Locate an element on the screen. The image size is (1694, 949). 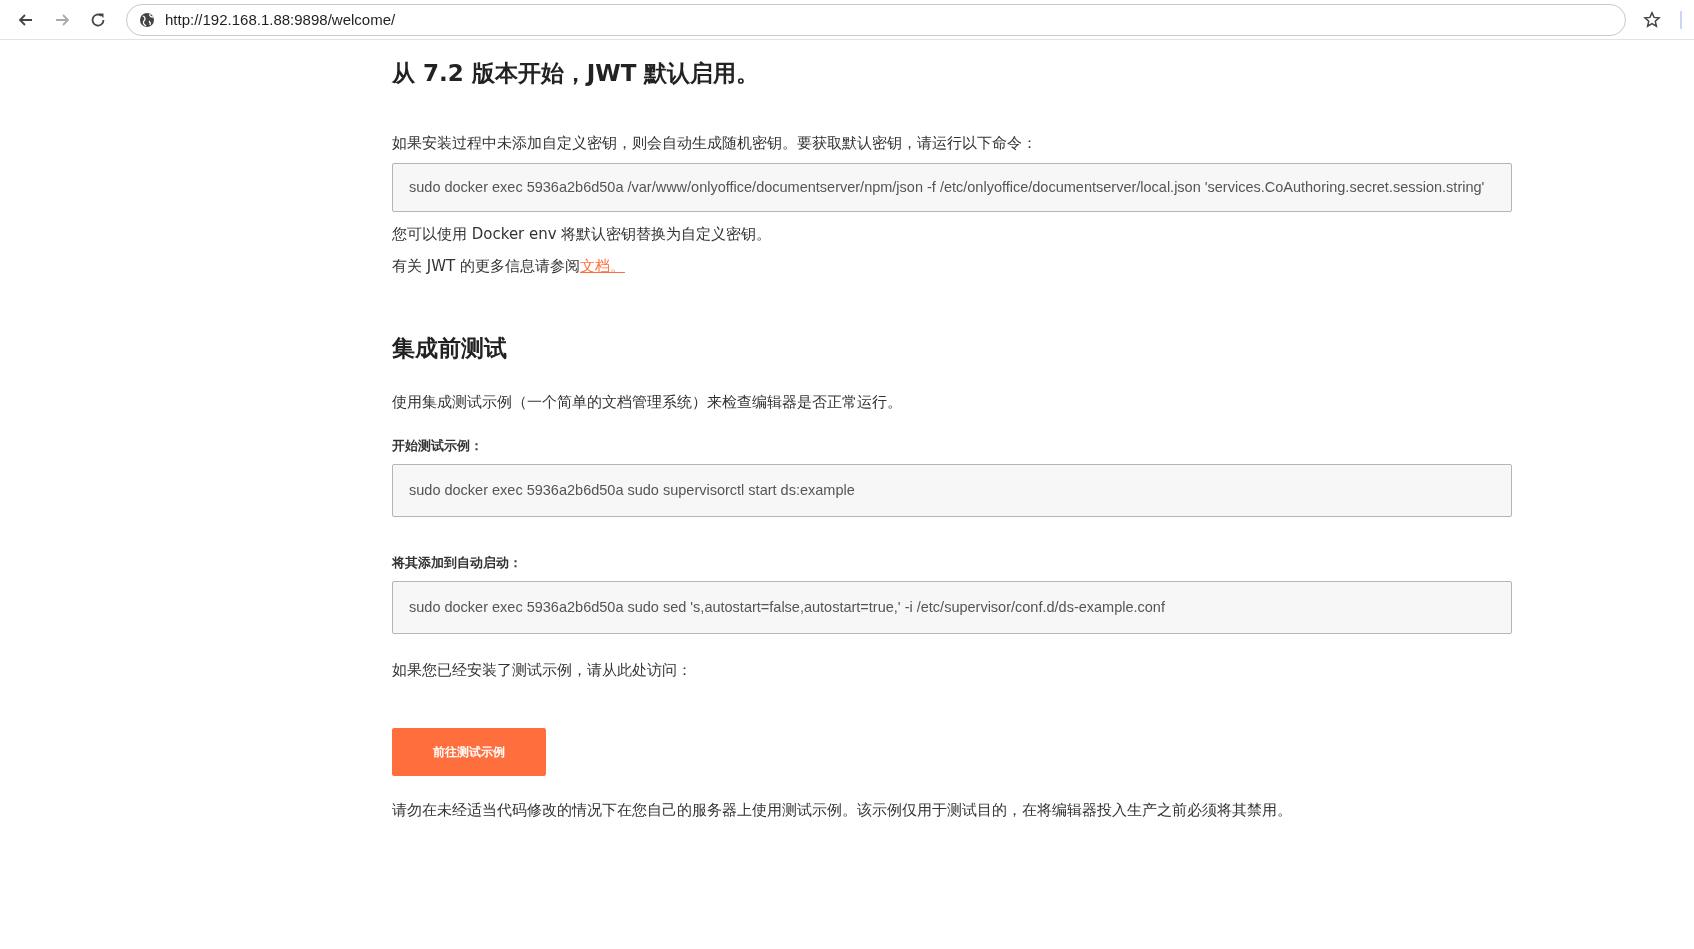
command-box: sudo docker exec 5936a2b6d50a /var/www/onlyoffice/documentserver/npm/json -f /etc/onlyoffice/documentserver/local.json 'services.CoAuthoring.secret.session.string' is located at coordinates (952, 187).